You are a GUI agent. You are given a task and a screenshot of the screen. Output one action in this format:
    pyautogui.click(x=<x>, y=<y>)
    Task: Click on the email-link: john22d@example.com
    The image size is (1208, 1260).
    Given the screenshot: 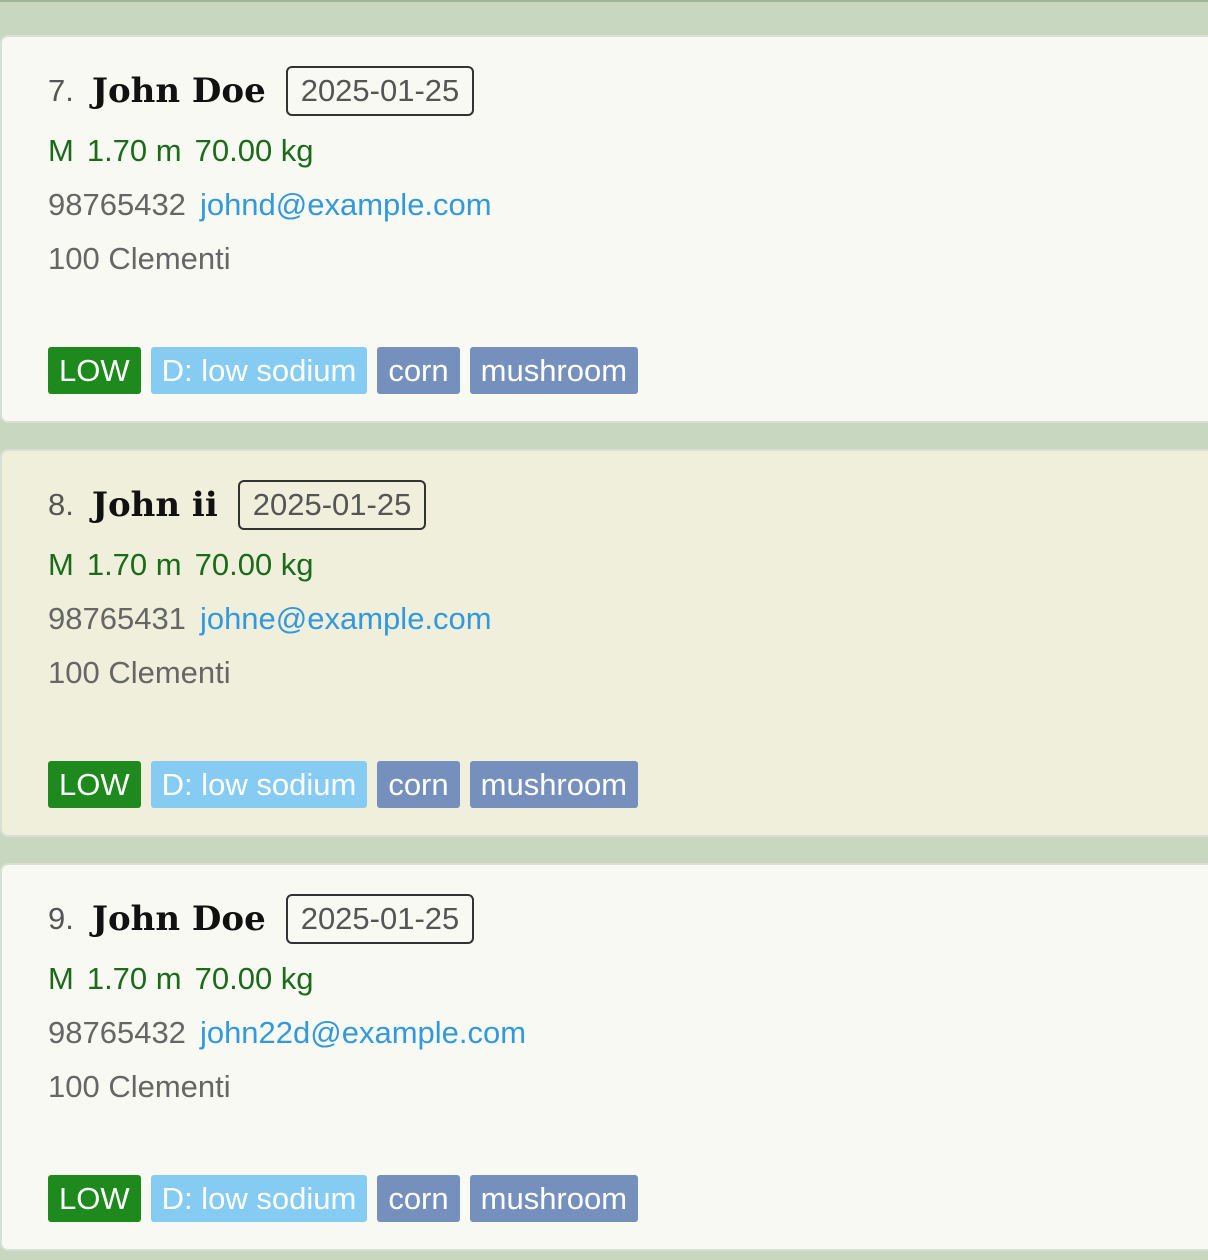 What is the action you would take?
    pyautogui.click(x=363, y=1032)
    